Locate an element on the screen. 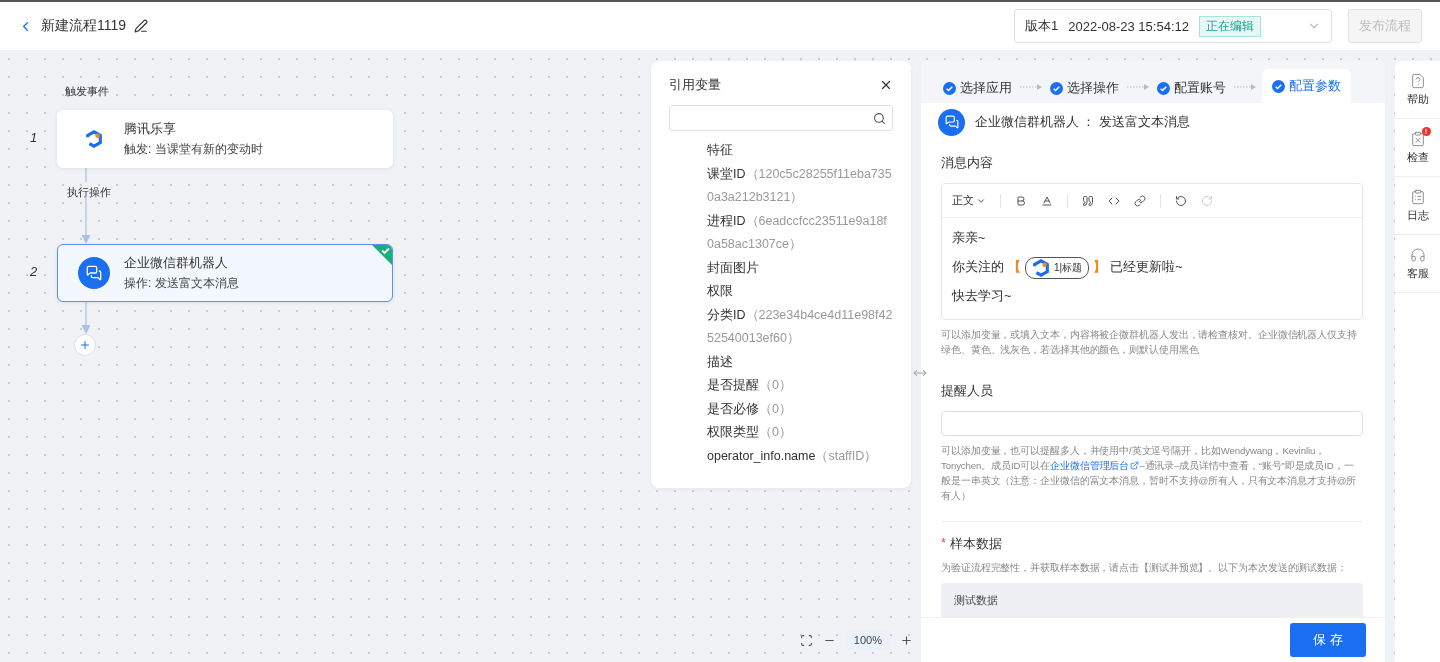  flow-node-card: 企业微信群机器人 操作: 发送富文本消息 is located at coordinates (225, 273).